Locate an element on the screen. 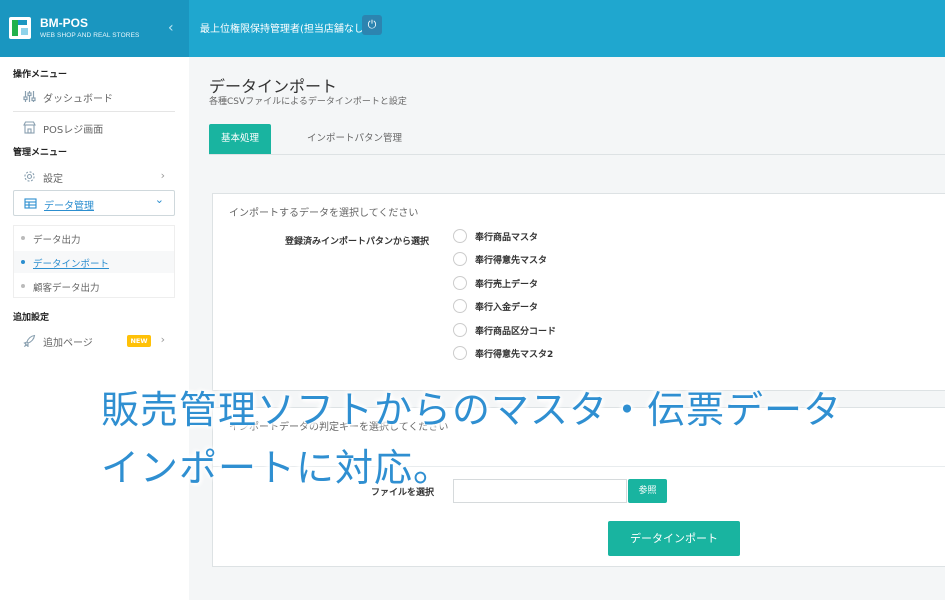 The height and width of the screenshot is (600, 945). submenu-item-customer-export: 顧客データ出力 is located at coordinates (94, 286).